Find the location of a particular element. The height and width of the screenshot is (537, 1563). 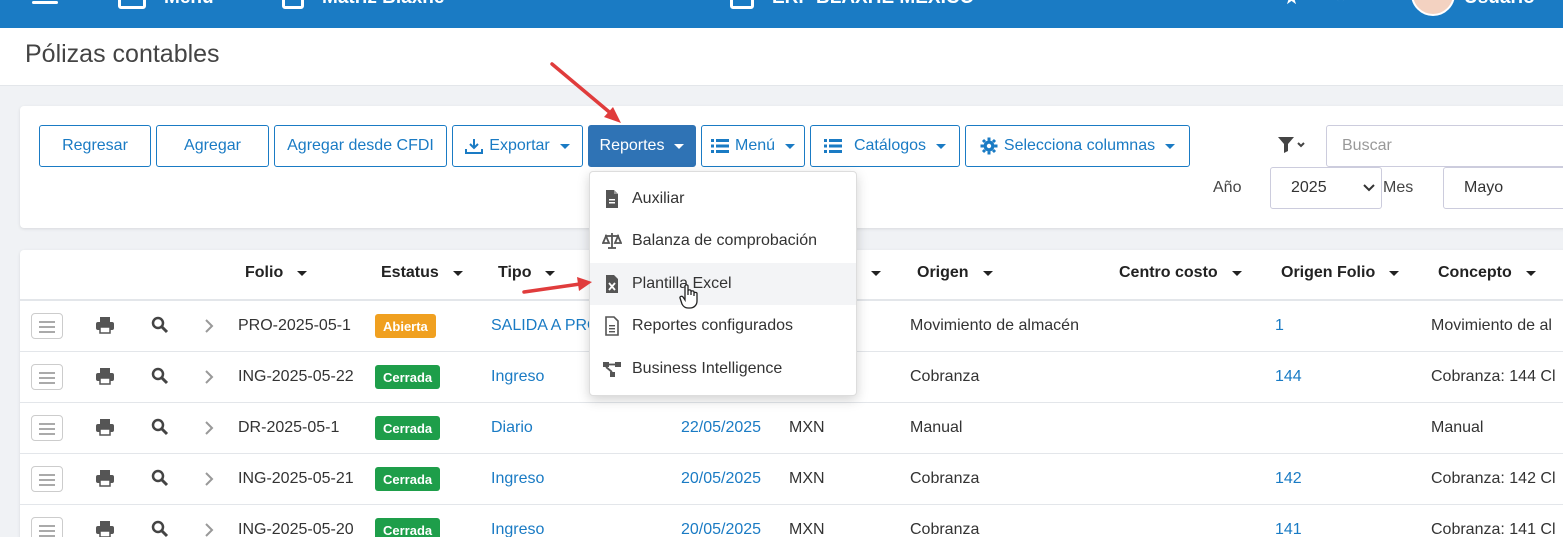

bookmark-icon: ★ is located at coordinates (1291, 5).